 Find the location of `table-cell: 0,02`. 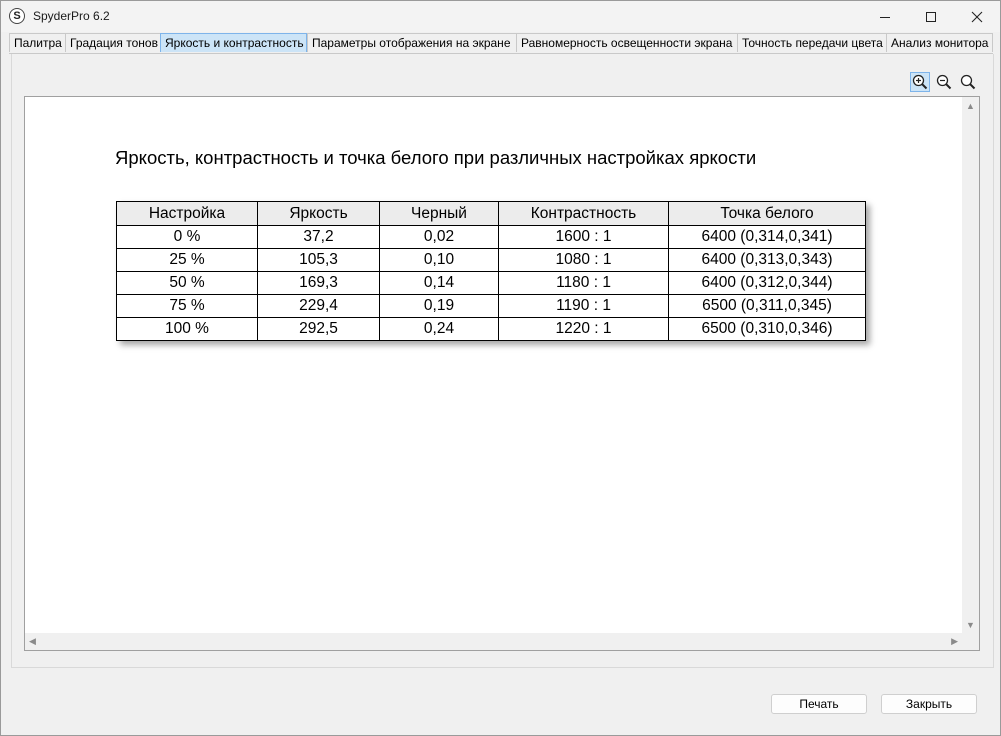

table-cell: 0,02 is located at coordinates (439, 237).